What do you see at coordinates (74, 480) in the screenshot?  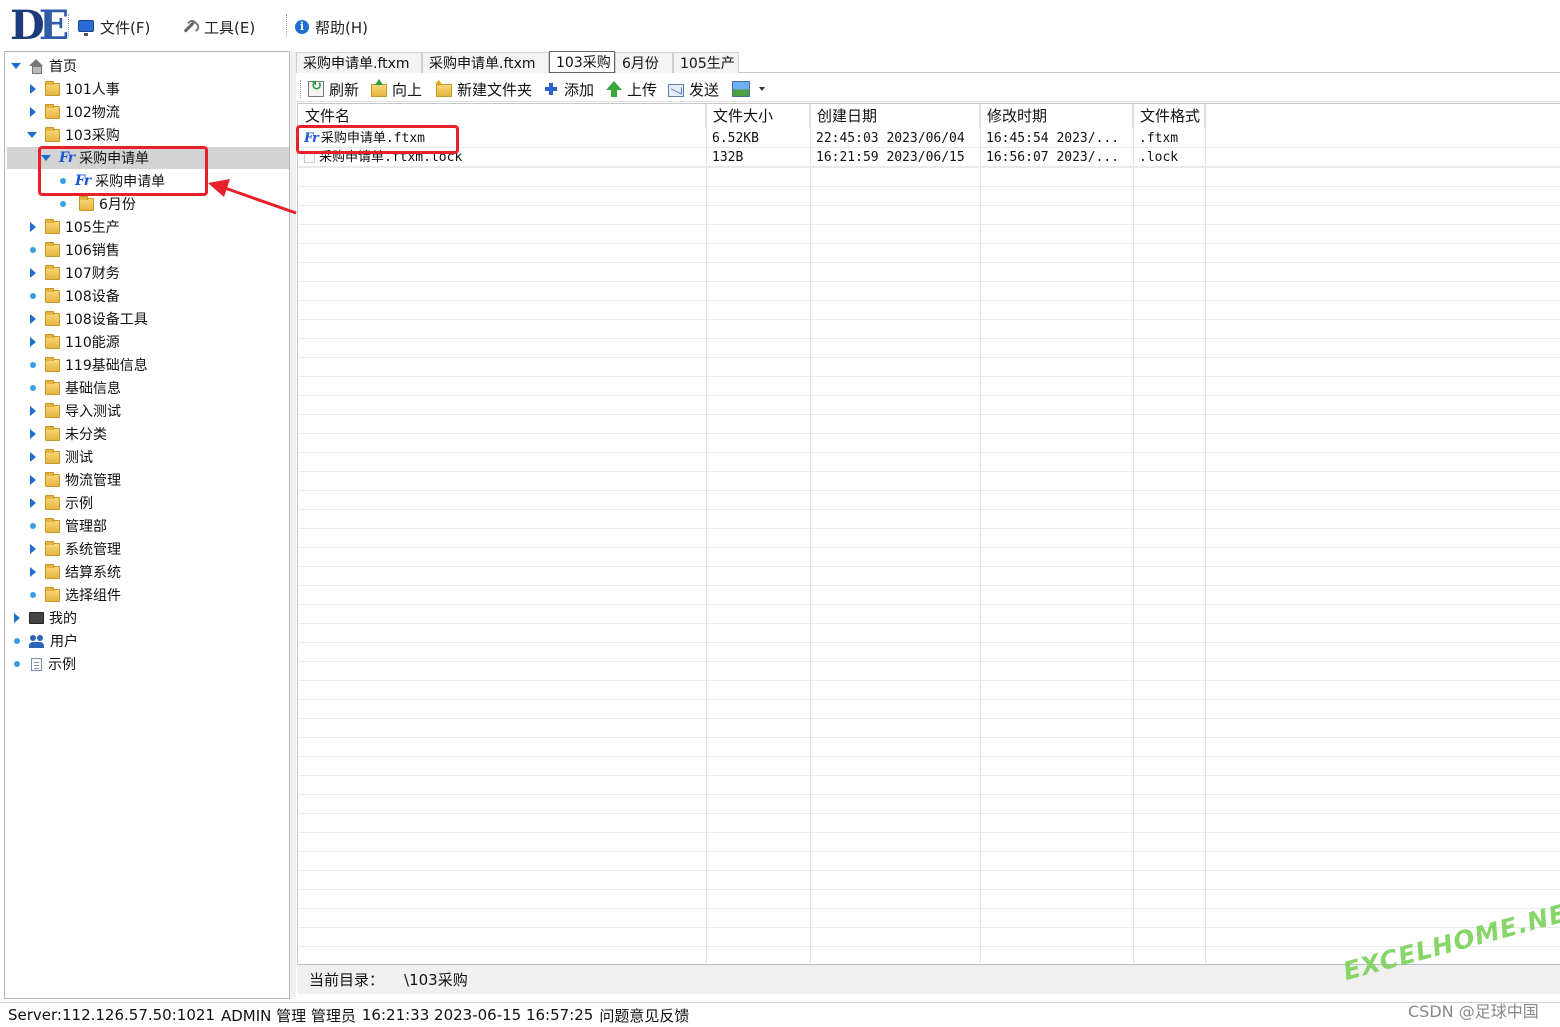 I see `tree-item: 物流管理` at bounding box center [74, 480].